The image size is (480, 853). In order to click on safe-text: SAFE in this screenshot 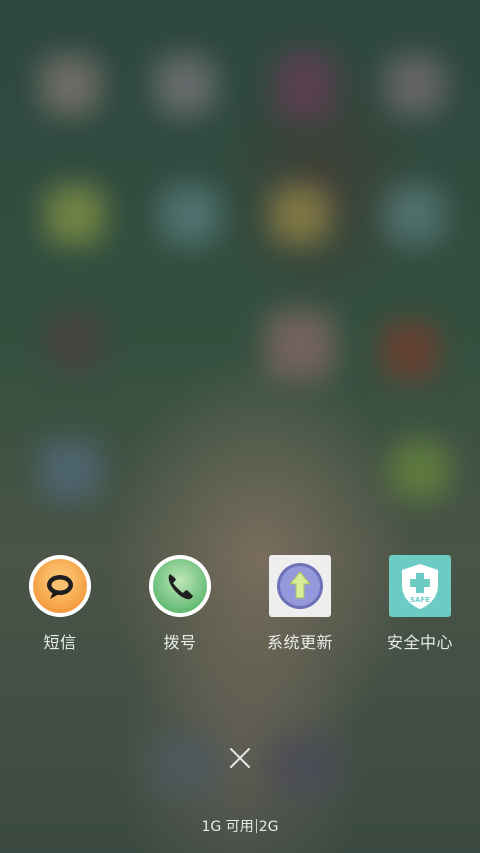, I will do `click(420, 600)`.